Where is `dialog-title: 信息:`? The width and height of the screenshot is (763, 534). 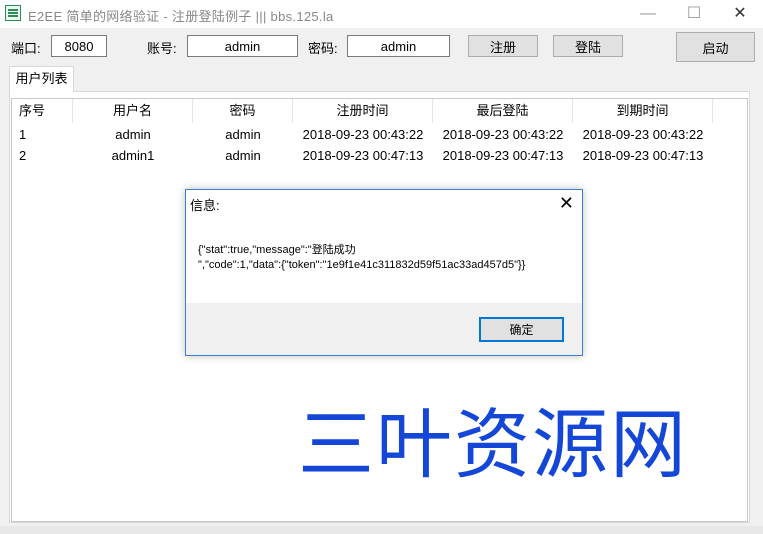
dialog-title: 信息: is located at coordinates (205, 205).